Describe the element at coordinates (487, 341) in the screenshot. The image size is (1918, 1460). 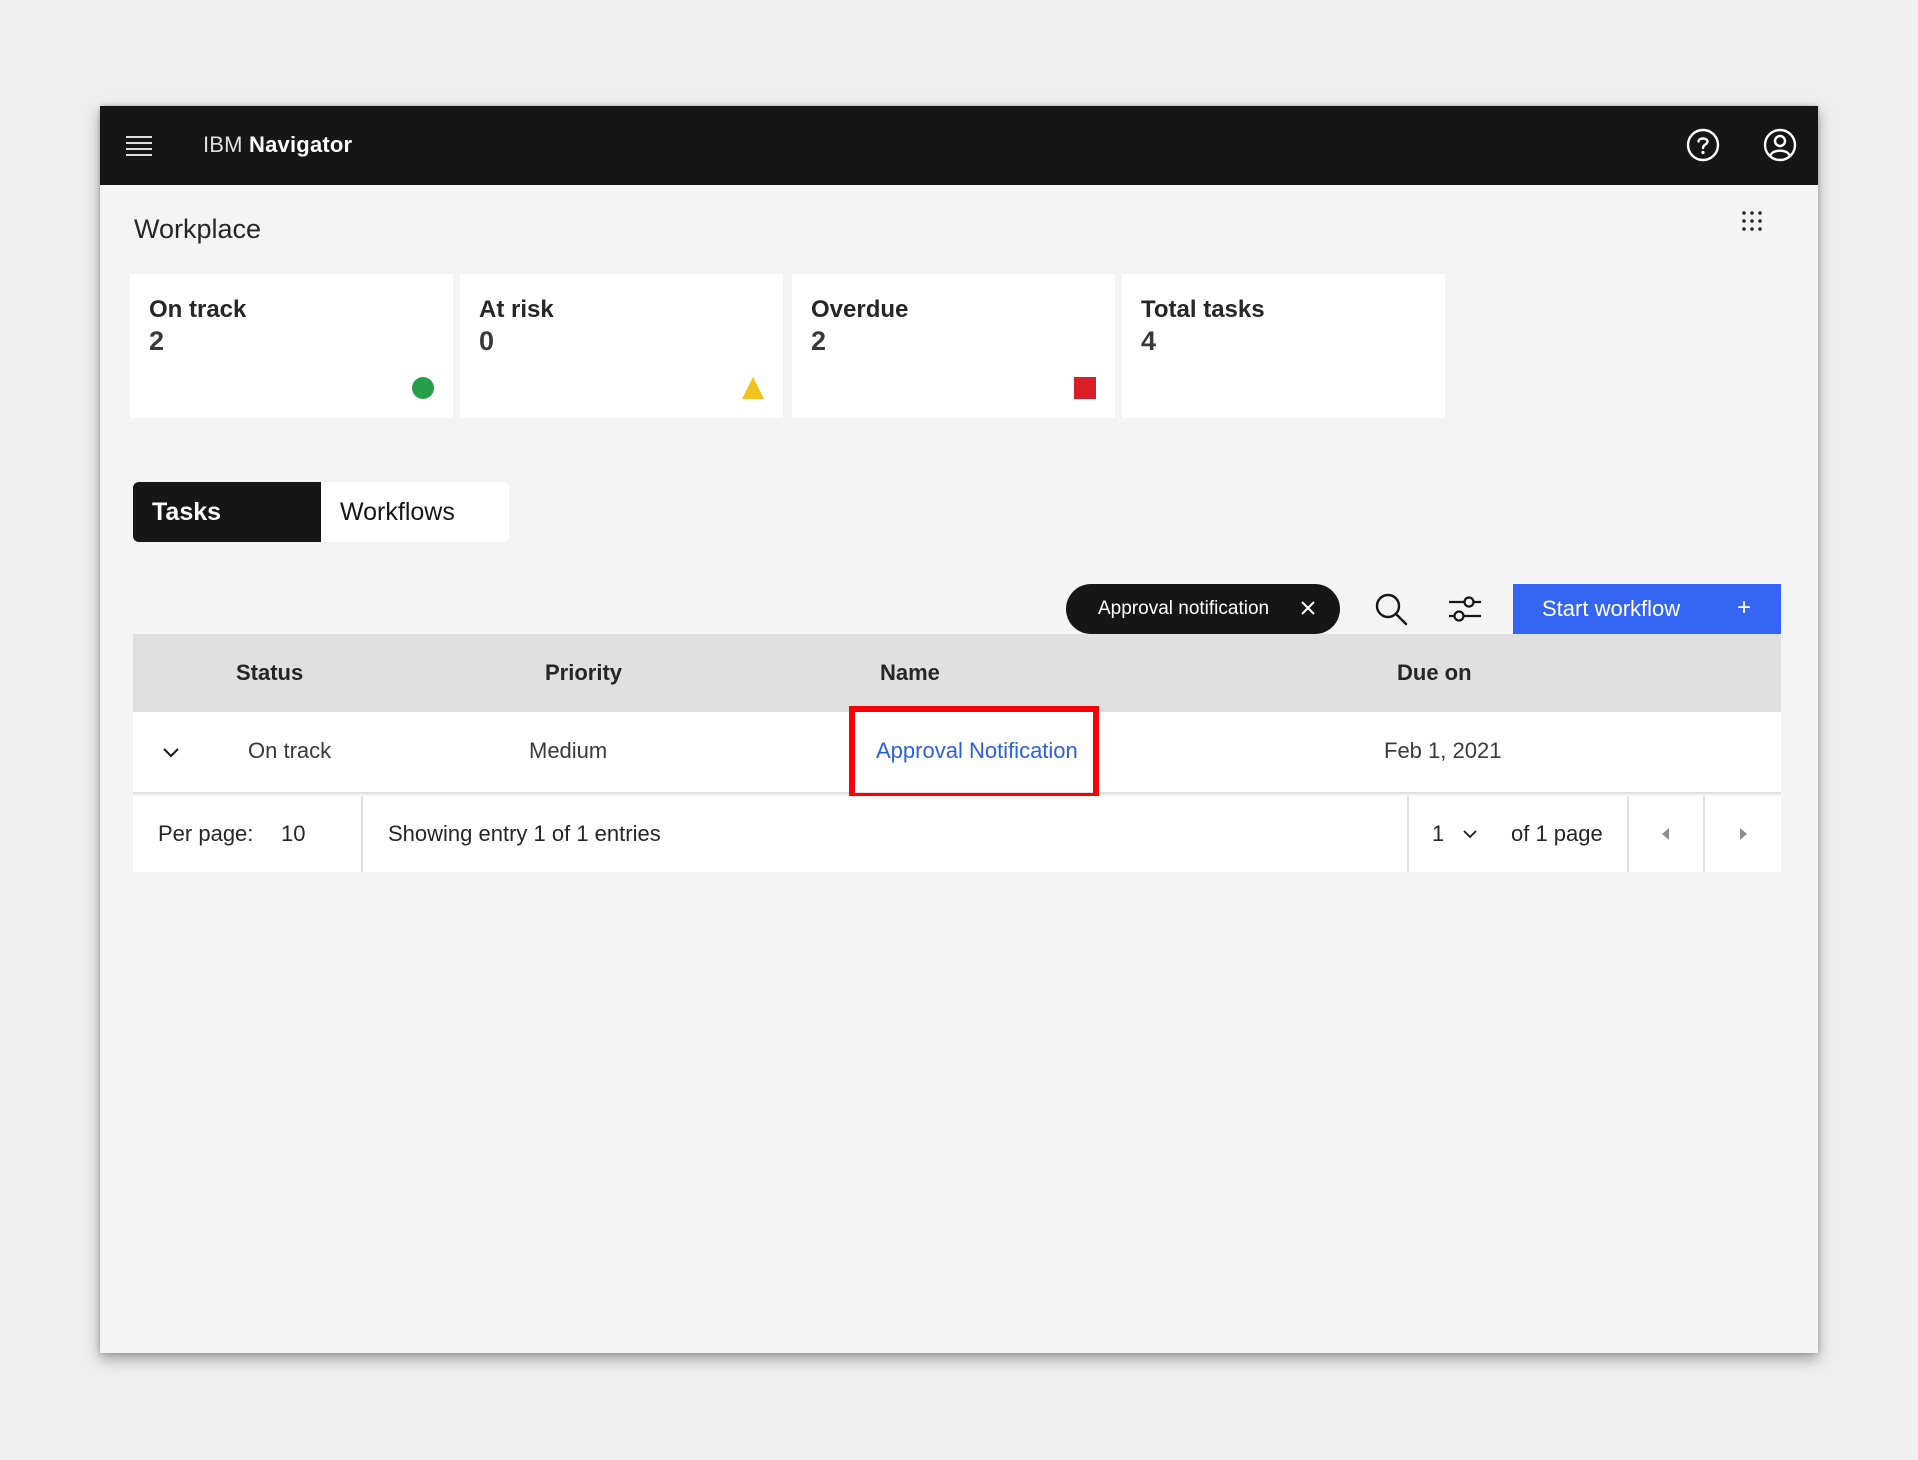
I see `tile-value: 0` at that location.